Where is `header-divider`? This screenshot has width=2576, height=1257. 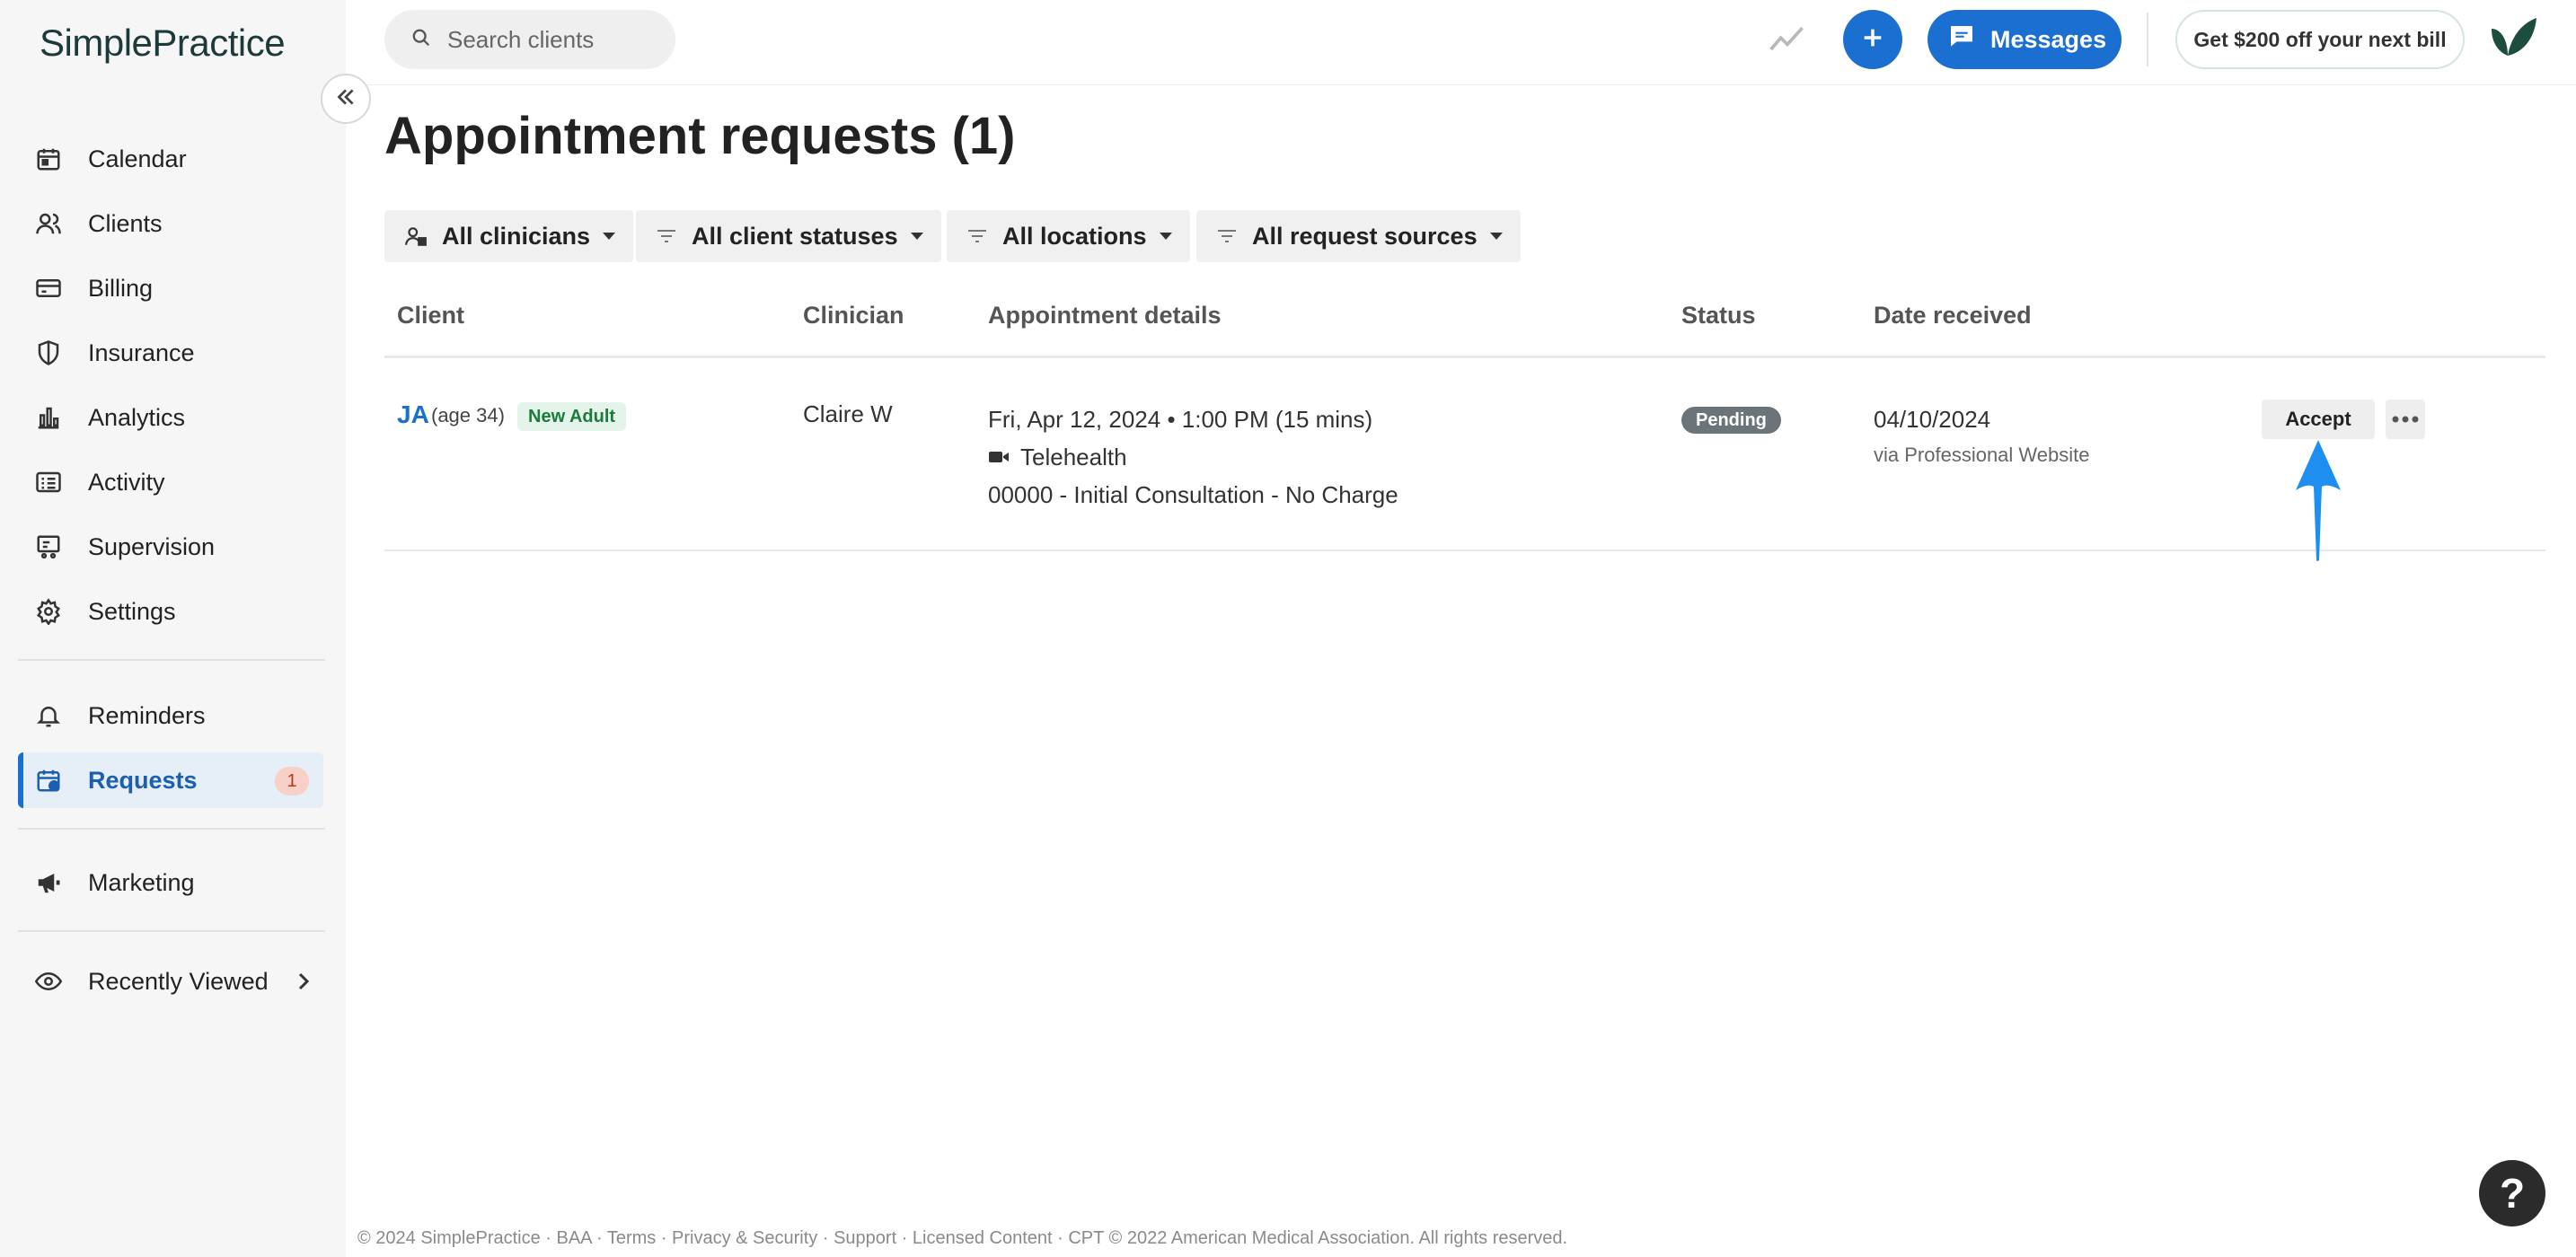 header-divider is located at coordinates (2147, 40).